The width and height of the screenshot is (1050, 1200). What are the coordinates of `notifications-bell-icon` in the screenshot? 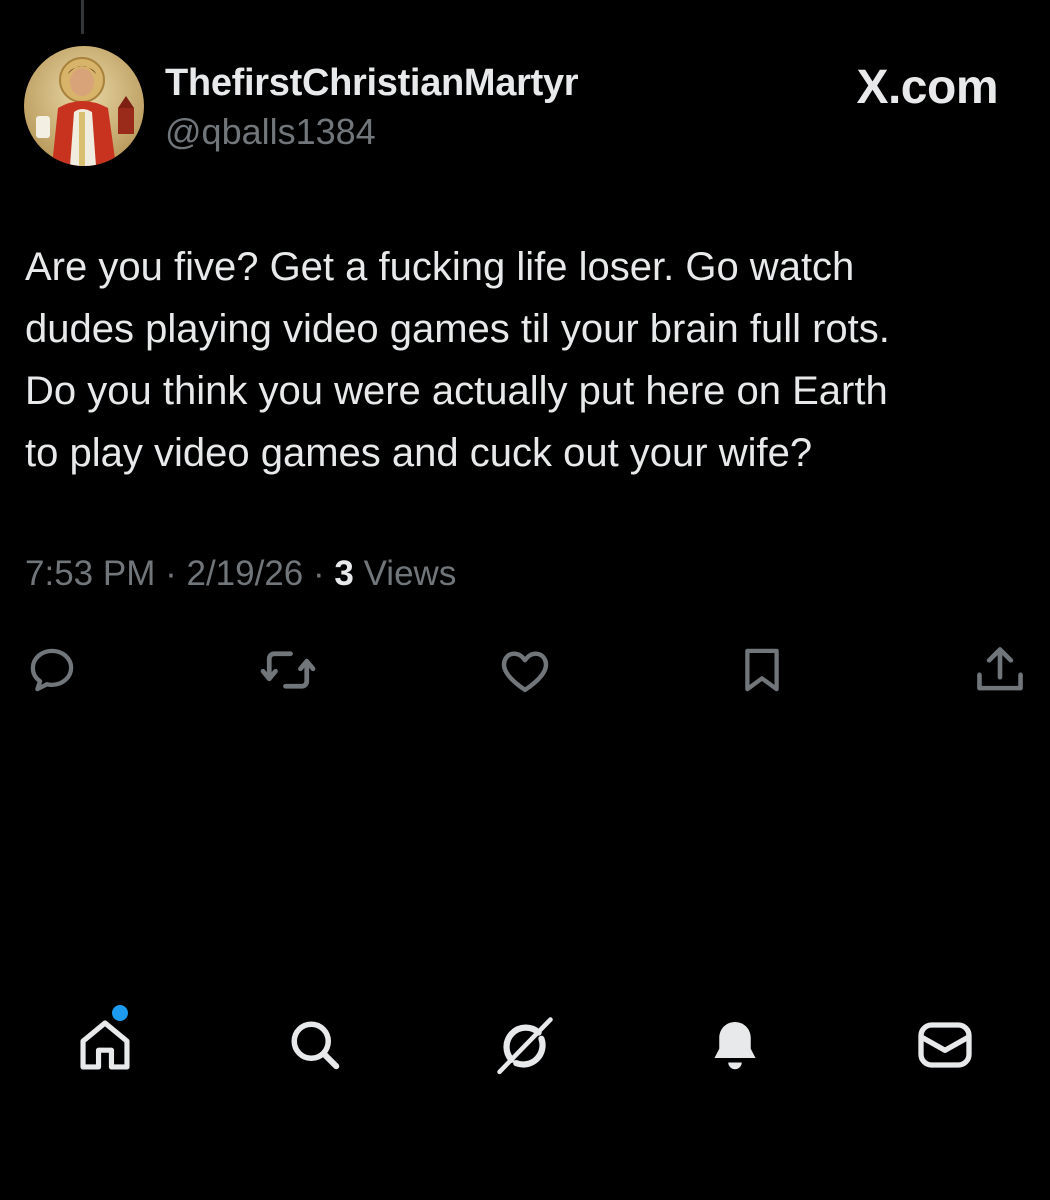 It's located at (735, 1046).